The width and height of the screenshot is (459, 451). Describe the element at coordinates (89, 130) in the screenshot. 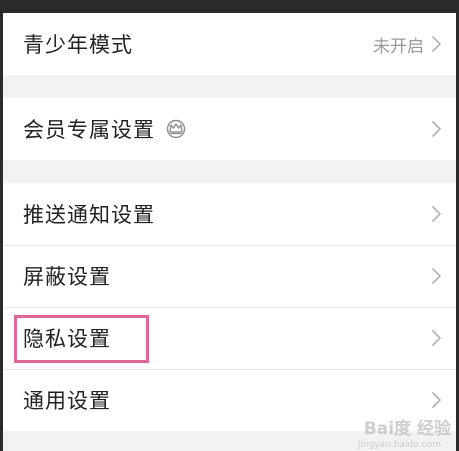

I see `row-label: 会员专属设置` at that location.